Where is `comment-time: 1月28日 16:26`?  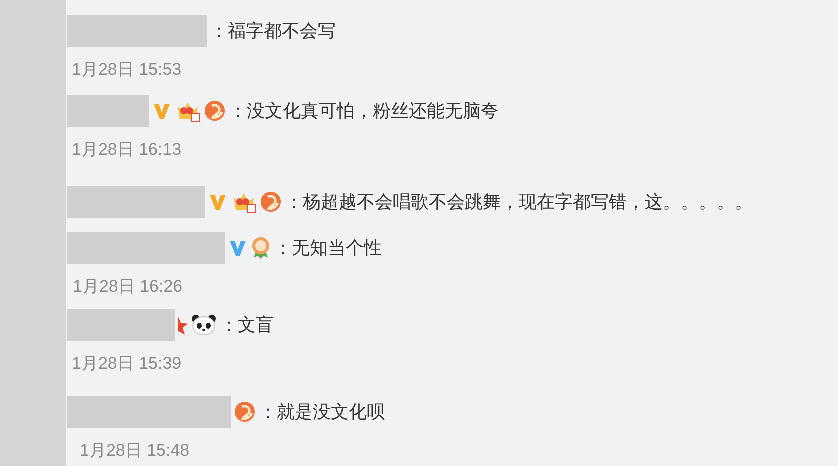
comment-time: 1月28日 16:26 is located at coordinates (128, 286).